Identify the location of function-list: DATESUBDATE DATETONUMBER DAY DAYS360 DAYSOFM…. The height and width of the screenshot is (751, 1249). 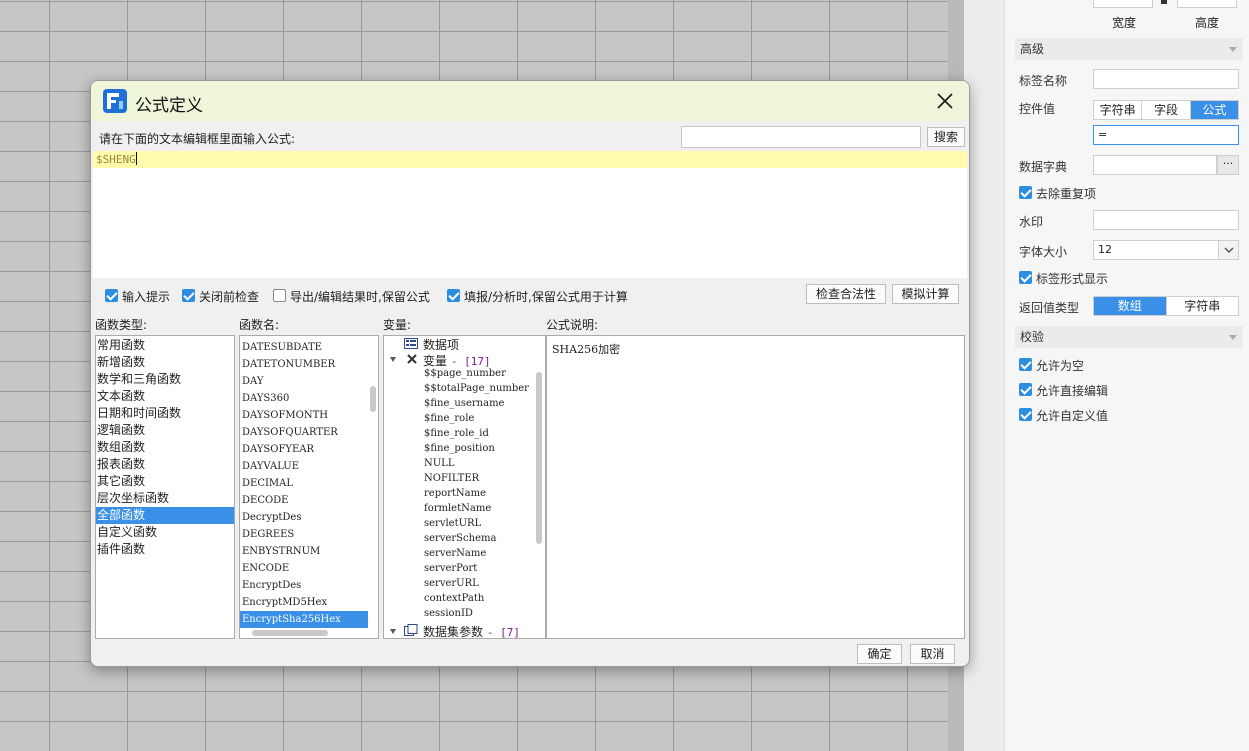
(309, 487).